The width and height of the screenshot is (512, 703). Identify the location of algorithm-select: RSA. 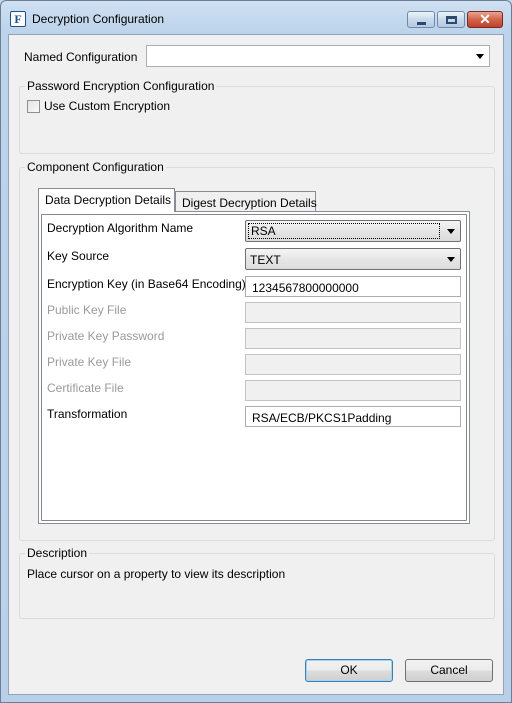
(353, 231).